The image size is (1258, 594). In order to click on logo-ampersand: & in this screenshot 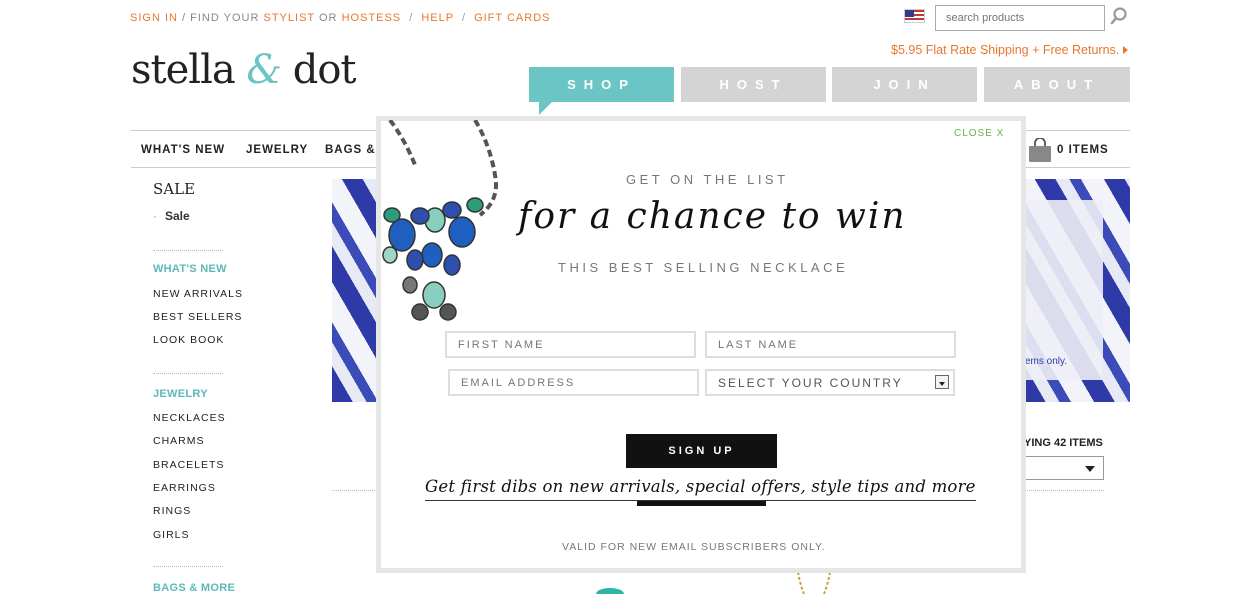, I will do `click(264, 70)`.